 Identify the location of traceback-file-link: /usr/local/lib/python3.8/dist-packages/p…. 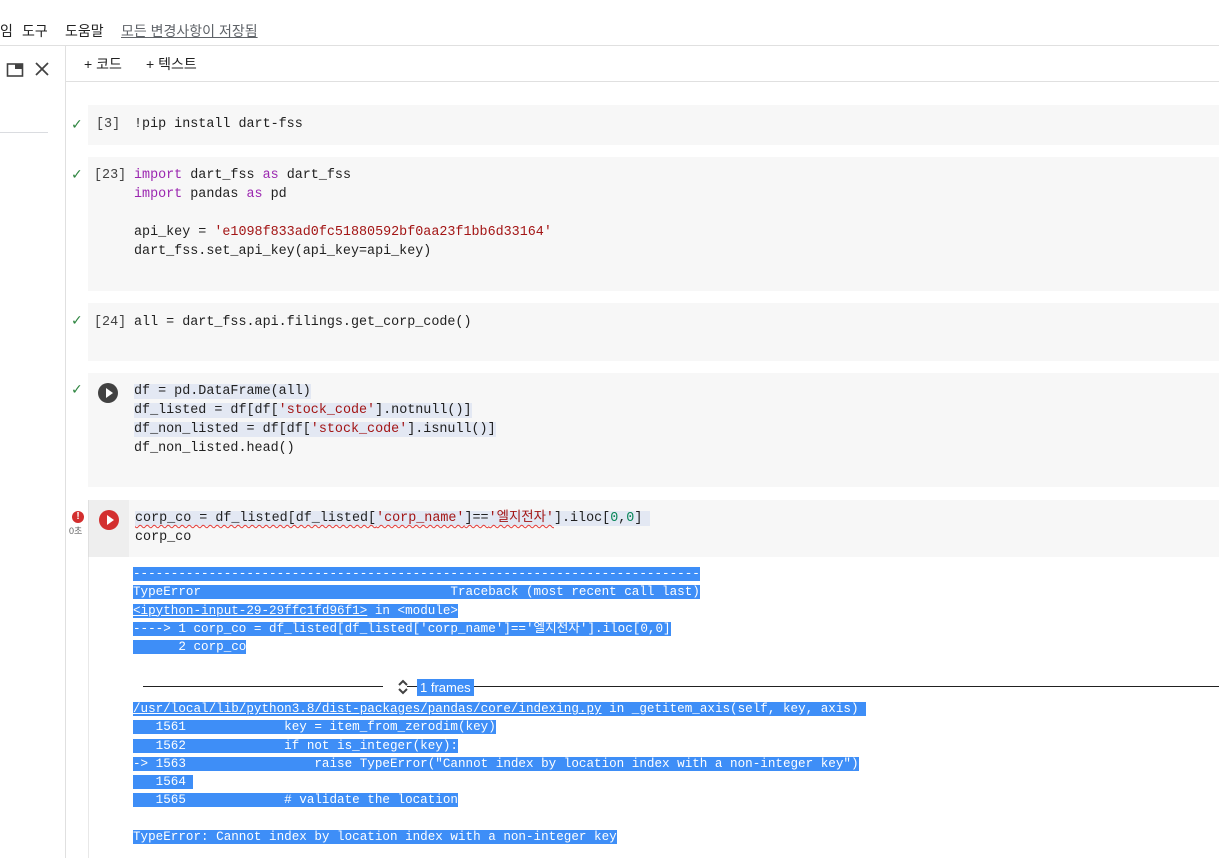
(367, 709).